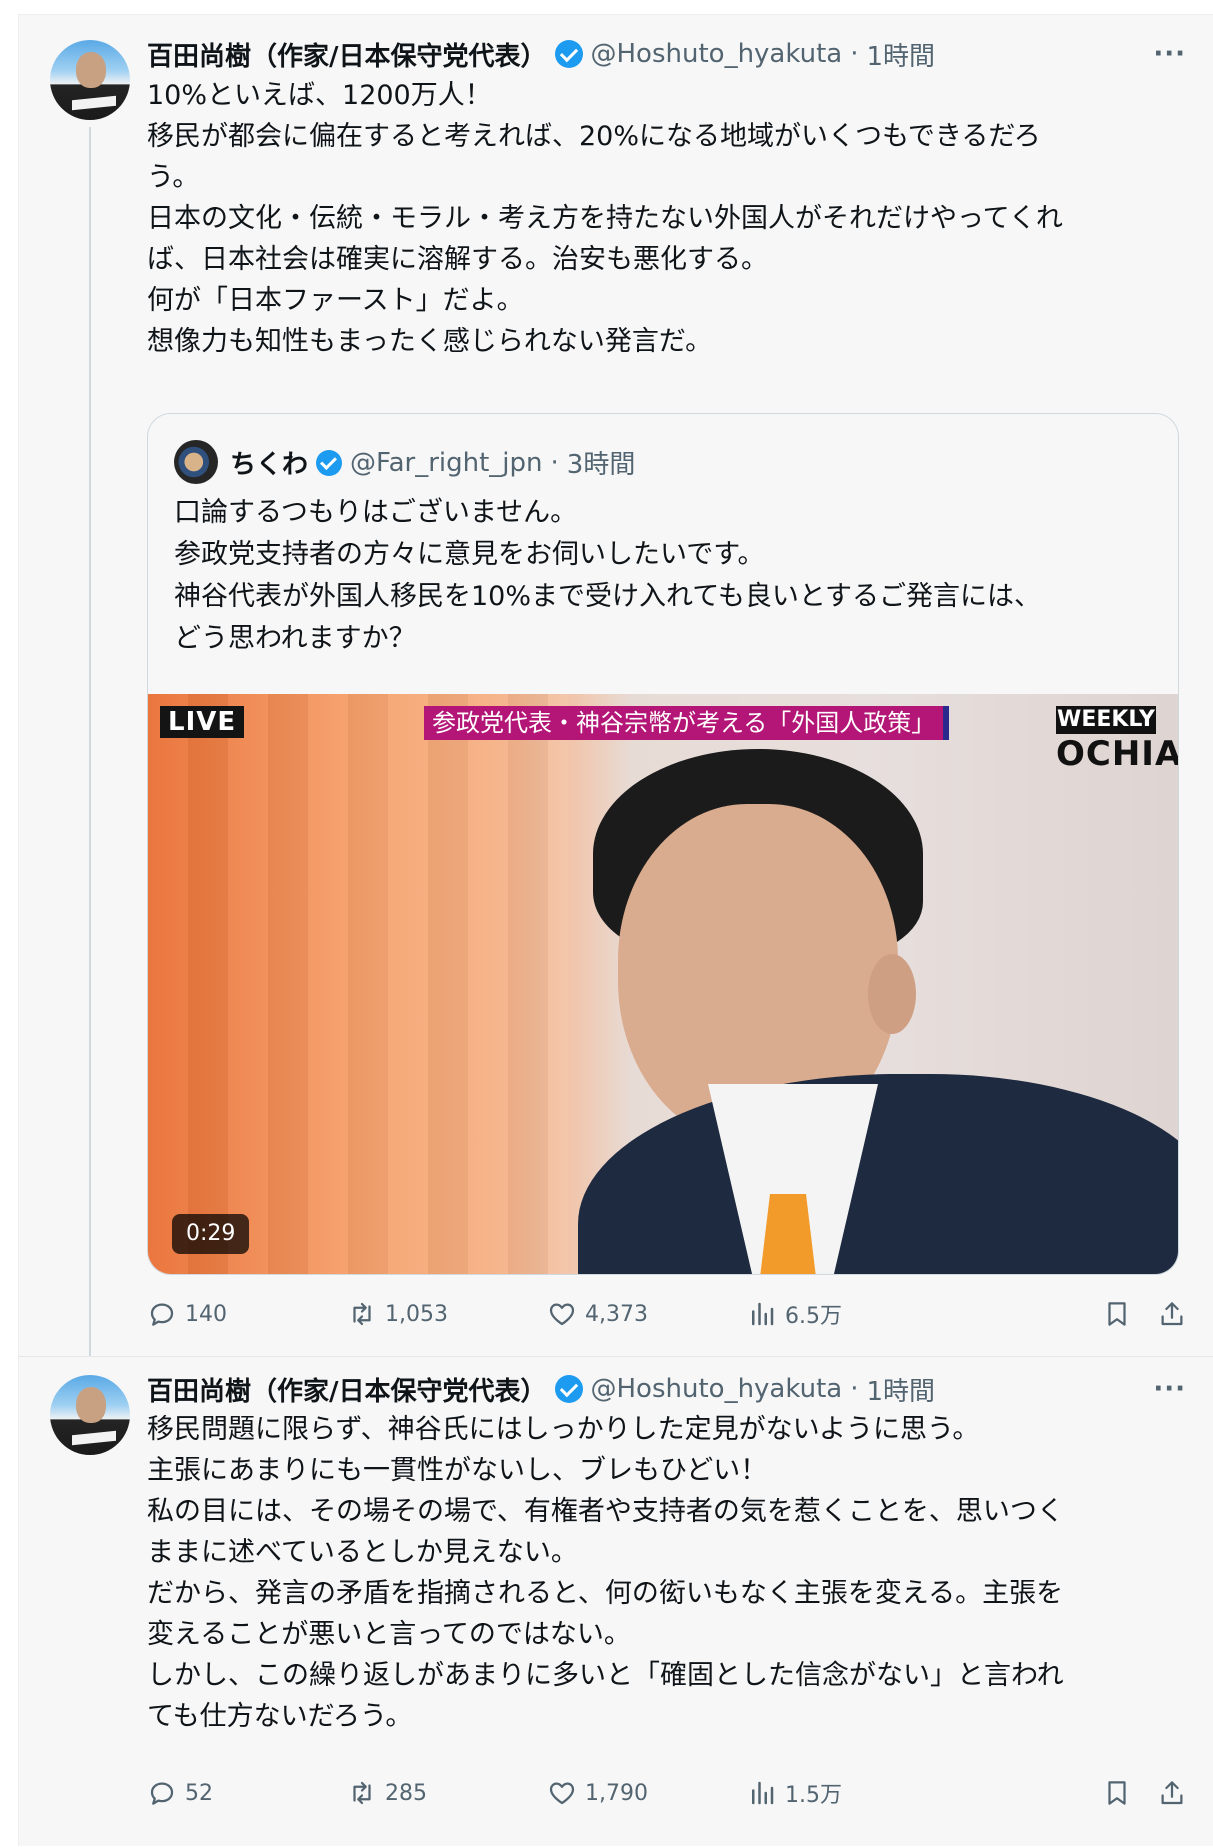 The height and width of the screenshot is (1847, 1213). What do you see at coordinates (601, 462) in the screenshot?
I see `quoted-tweet-timestamp: 3時間` at bounding box center [601, 462].